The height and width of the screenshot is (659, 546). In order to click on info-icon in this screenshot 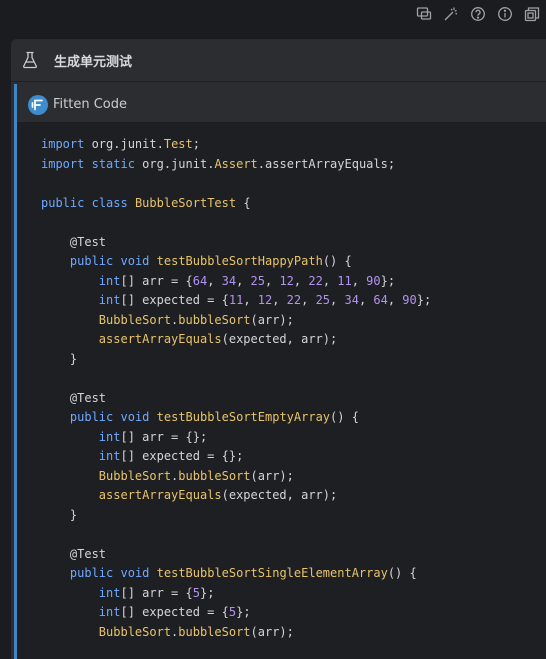, I will do `click(505, 14)`.